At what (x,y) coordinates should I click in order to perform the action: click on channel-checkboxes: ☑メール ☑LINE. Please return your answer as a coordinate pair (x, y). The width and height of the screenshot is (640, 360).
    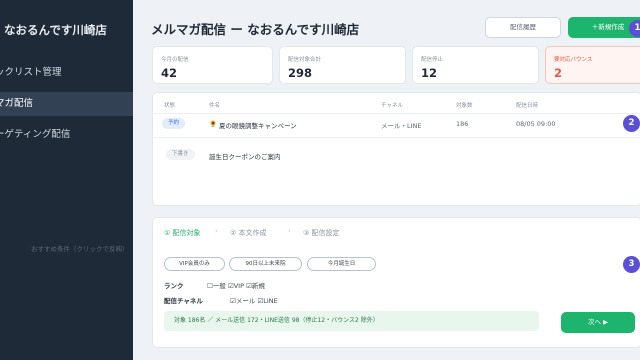
    Looking at the image, I should click on (254, 300).